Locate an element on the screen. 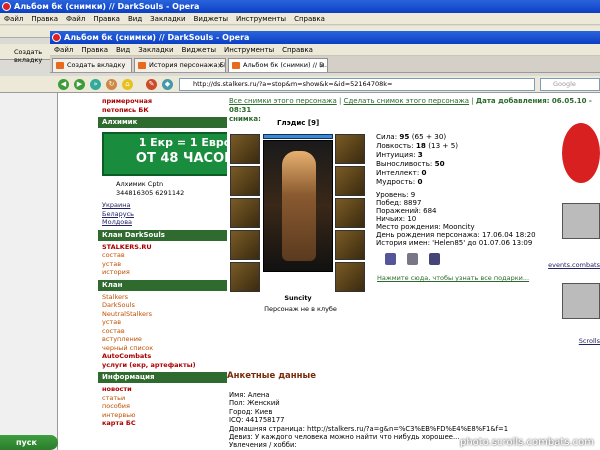 The image size is (600, 450). tab-album: Альбом бк (снимки) // D... ✕ is located at coordinates (278, 65).